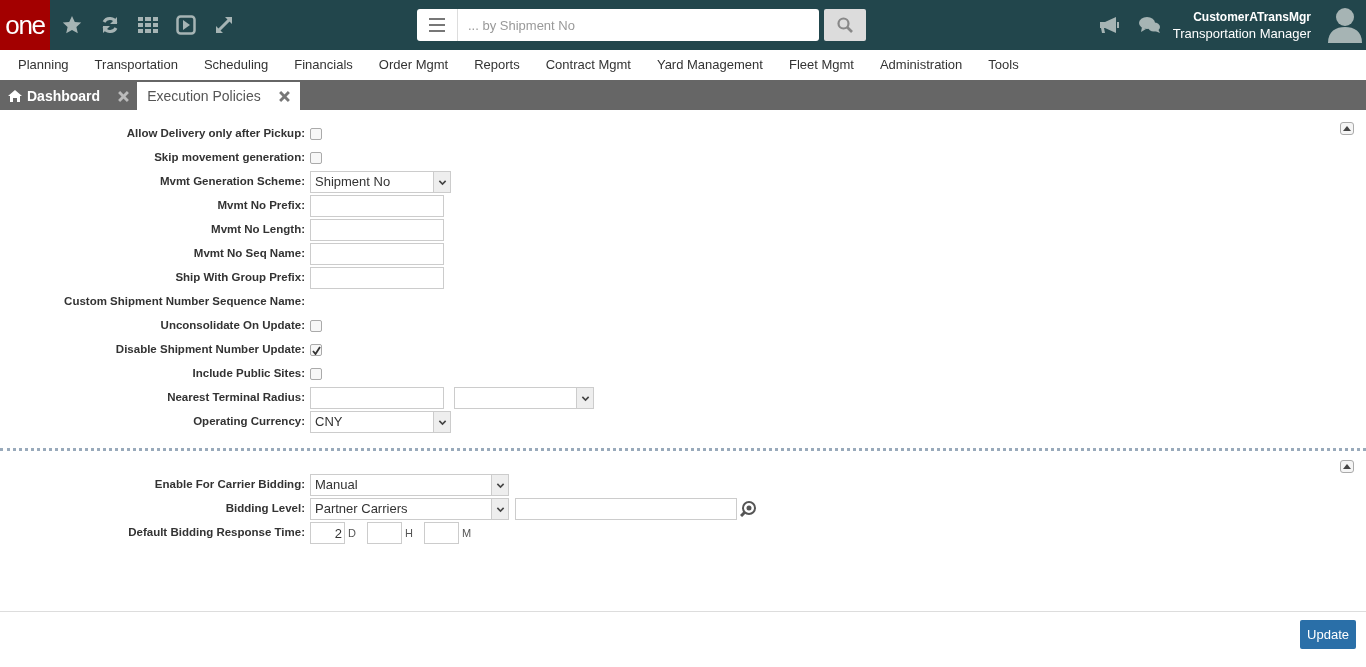 The width and height of the screenshot is (1366, 667). Describe the element at coordinates (748, 509) in the screenshot. I see `lookup-icon` at that location.